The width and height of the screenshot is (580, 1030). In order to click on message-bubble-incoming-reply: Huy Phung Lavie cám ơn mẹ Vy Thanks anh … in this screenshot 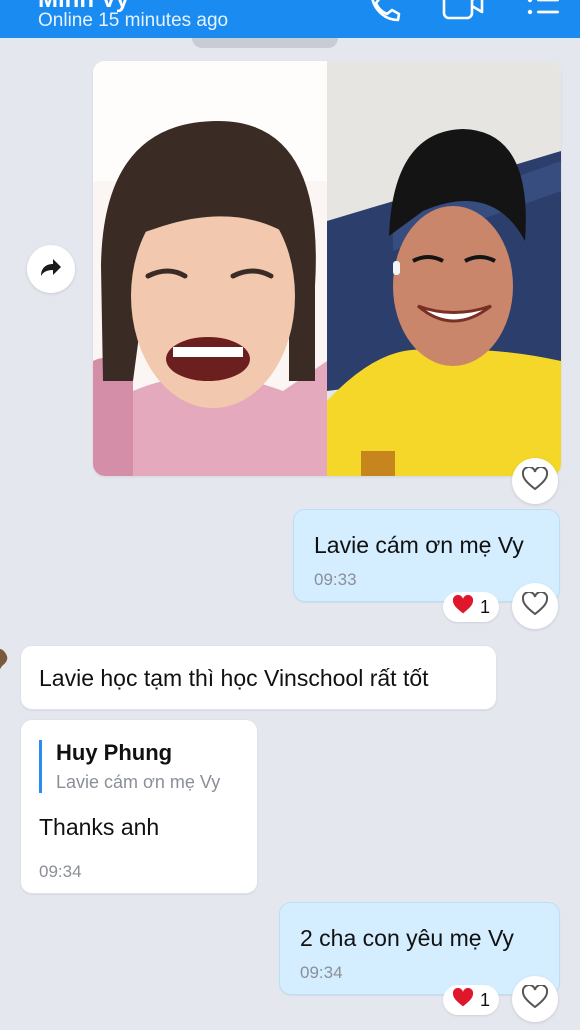, I will do `click(139, 806)`.